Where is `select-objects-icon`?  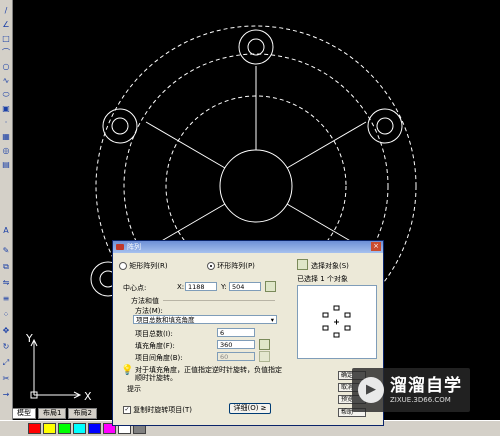
select-objects-icon is located at coordinates (302, 264).